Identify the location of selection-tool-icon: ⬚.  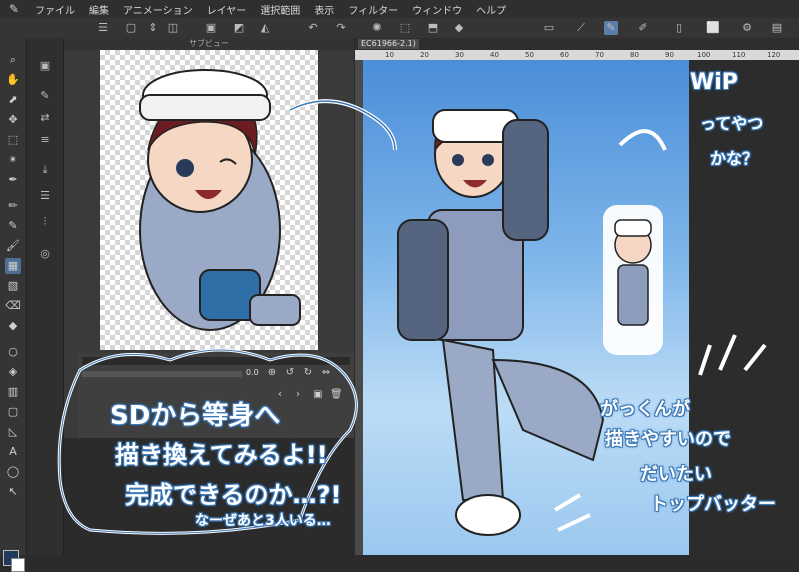
(13, 140).